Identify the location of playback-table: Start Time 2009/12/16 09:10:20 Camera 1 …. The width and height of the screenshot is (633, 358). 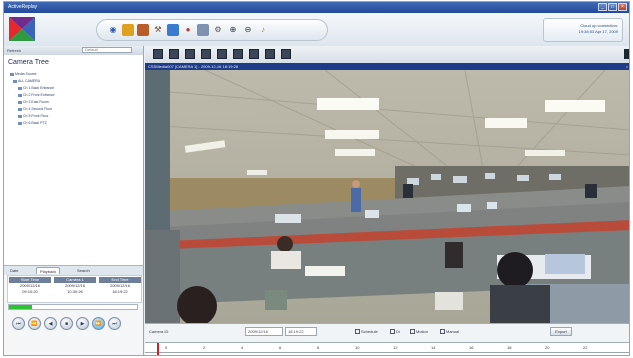
(74, 289).